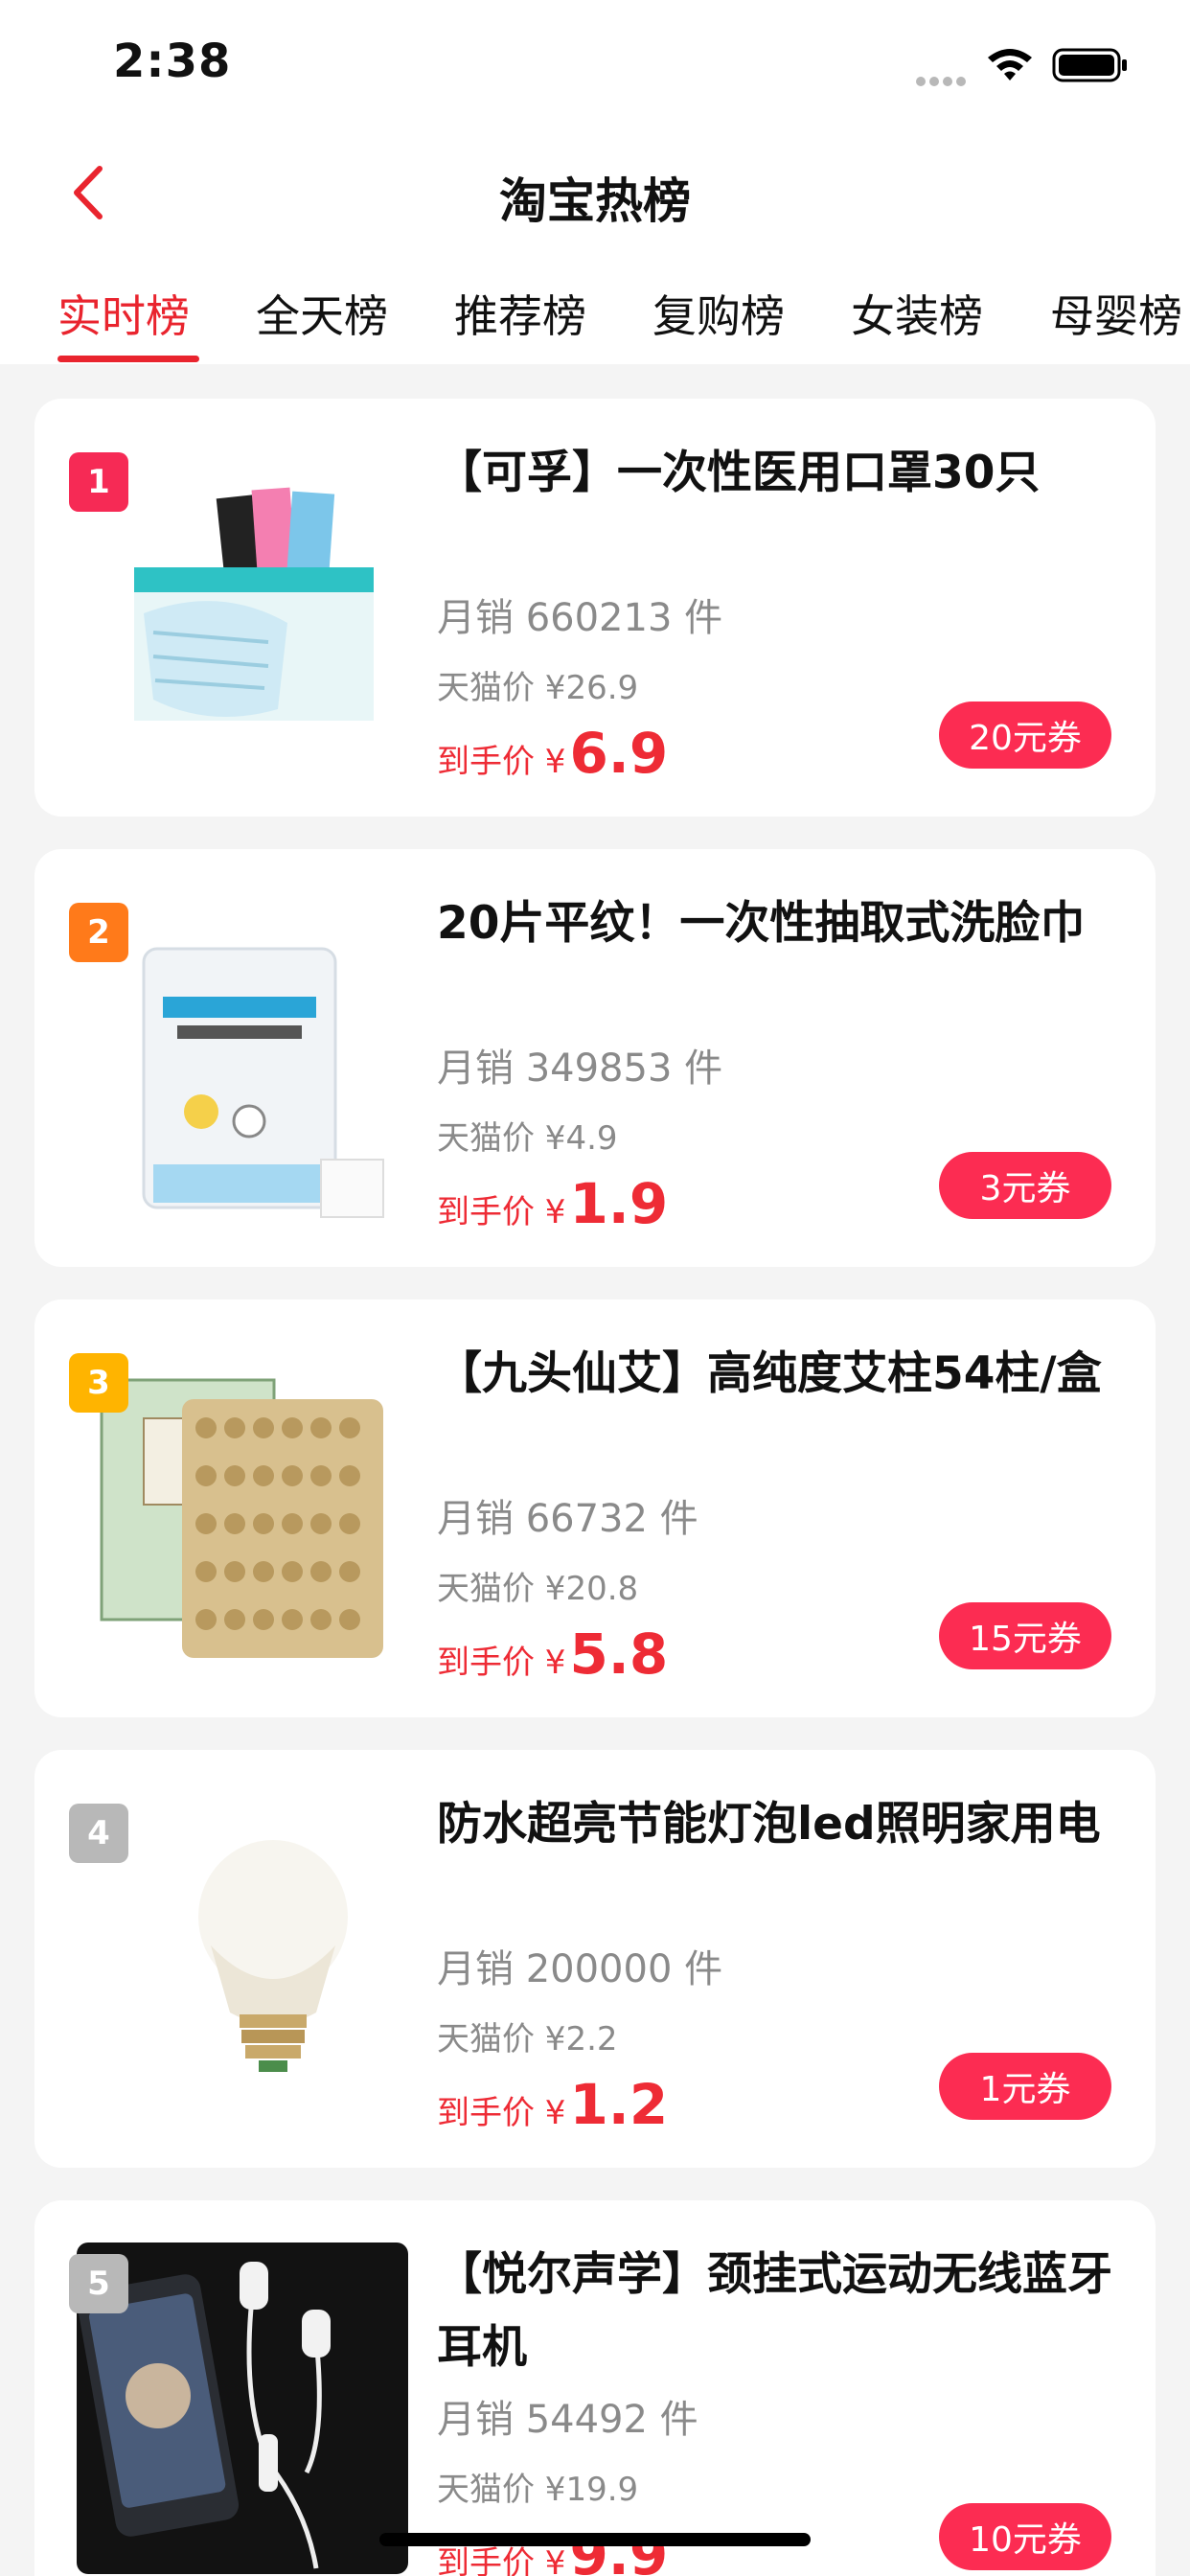 The image size is (1190, 2576). I want to click on rank-badge: 5, so click(99, 2283).